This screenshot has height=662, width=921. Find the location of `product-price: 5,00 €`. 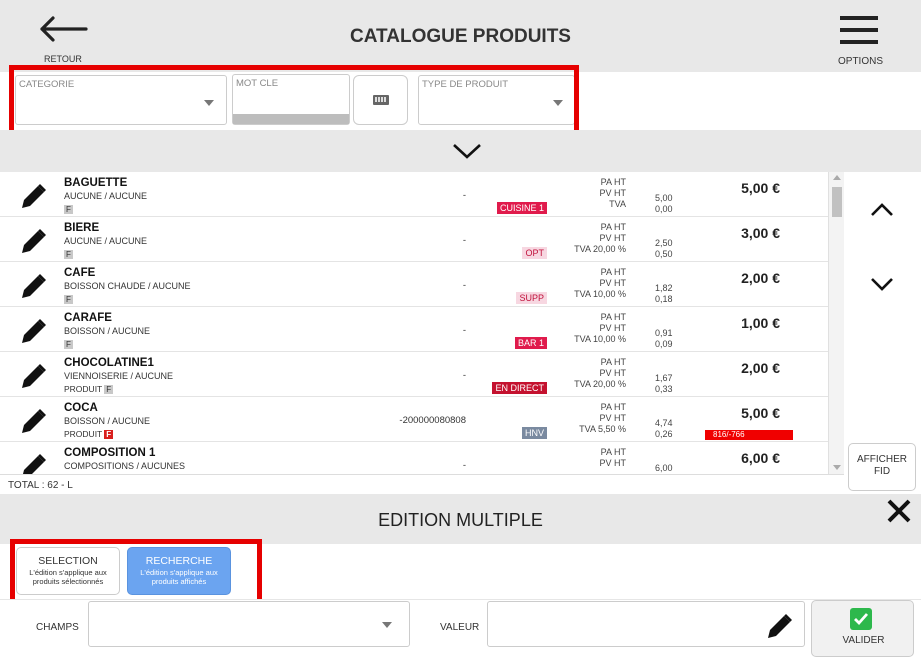

product-price: 5,00 € is located at coordinates (760, 413).